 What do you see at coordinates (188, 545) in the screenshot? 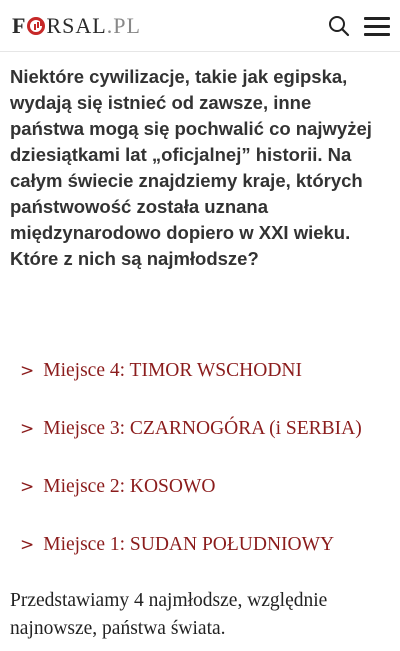
I see `toc-link-sudan: Miejsce 1: SUDAN POŁUDNIOWY` at bounding box center [188, 545].